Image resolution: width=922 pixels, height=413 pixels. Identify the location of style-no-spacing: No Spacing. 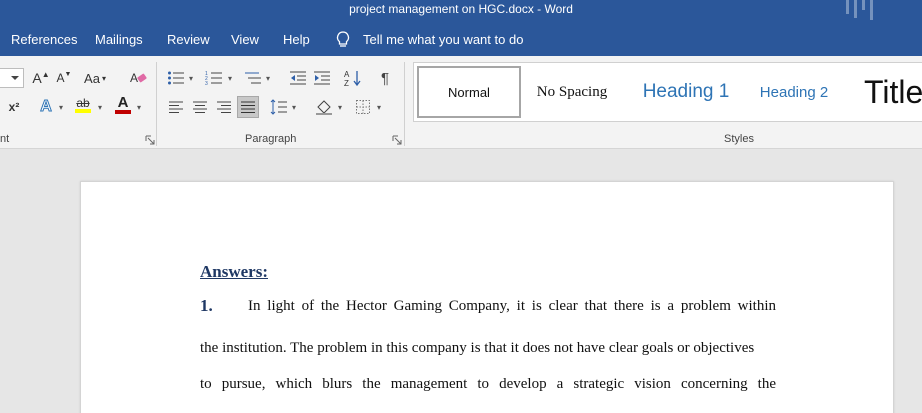
(572, 92).